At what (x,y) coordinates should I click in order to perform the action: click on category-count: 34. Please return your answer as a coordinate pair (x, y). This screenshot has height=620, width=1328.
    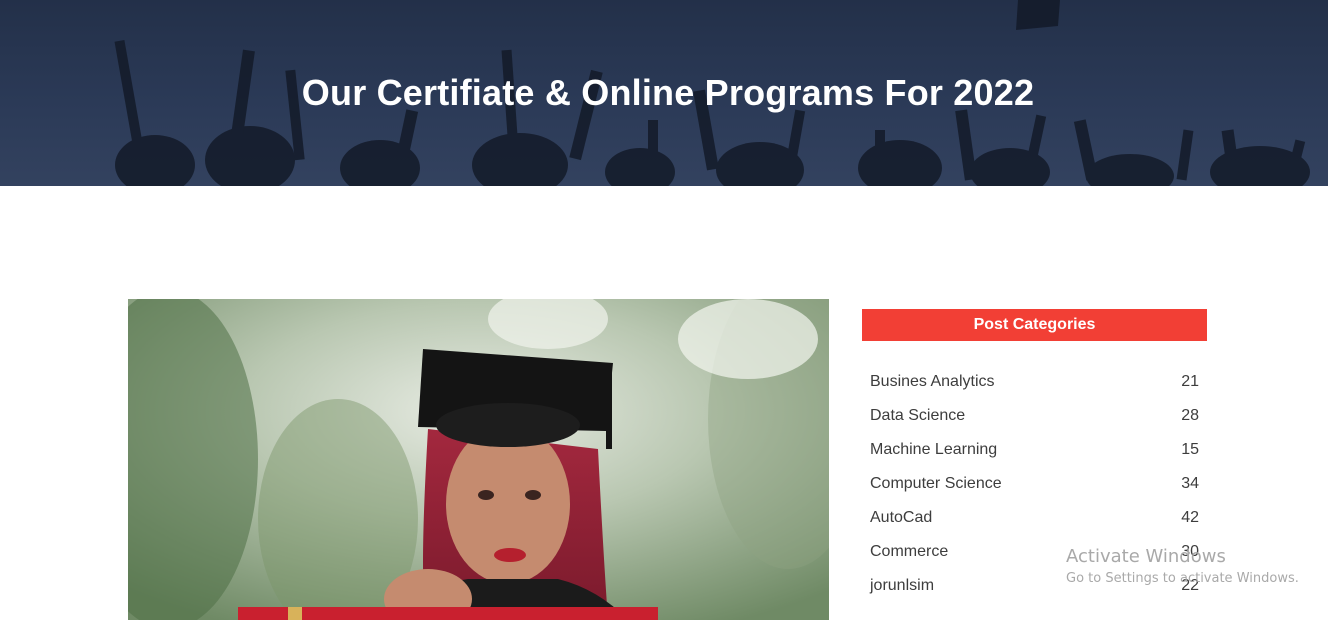
    Looking at the image, I should click on (1190, 483).